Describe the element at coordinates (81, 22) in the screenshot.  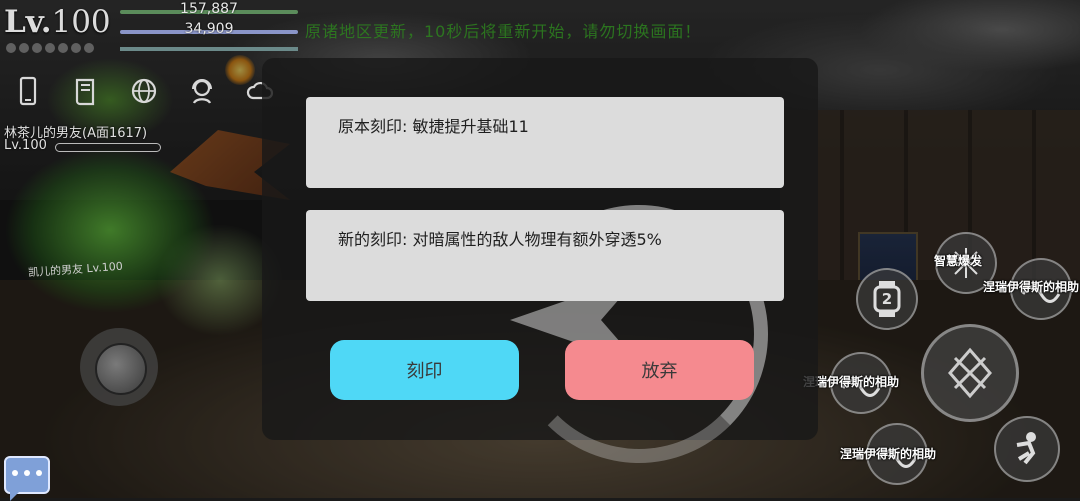
I see `level-number: 100` at that location.